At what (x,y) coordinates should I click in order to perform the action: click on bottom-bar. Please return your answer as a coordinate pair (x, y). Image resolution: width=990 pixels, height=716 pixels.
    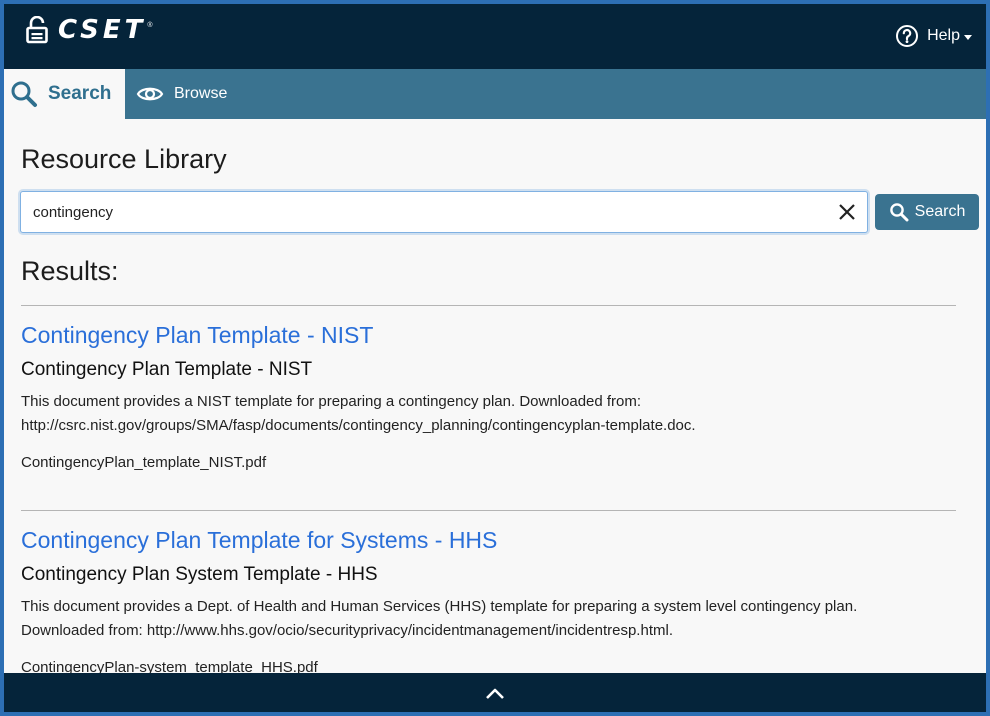
    Looking at the image, I should click on (495, 692).